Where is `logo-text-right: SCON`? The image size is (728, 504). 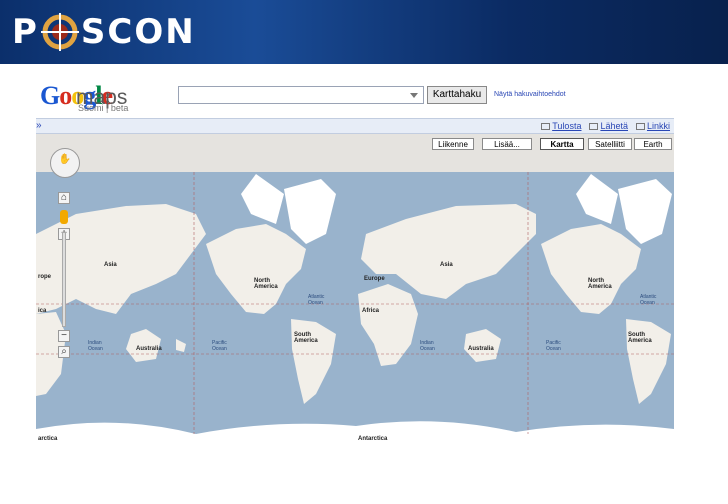
logo-text-right: SCON is located at coordinates (138, 32).